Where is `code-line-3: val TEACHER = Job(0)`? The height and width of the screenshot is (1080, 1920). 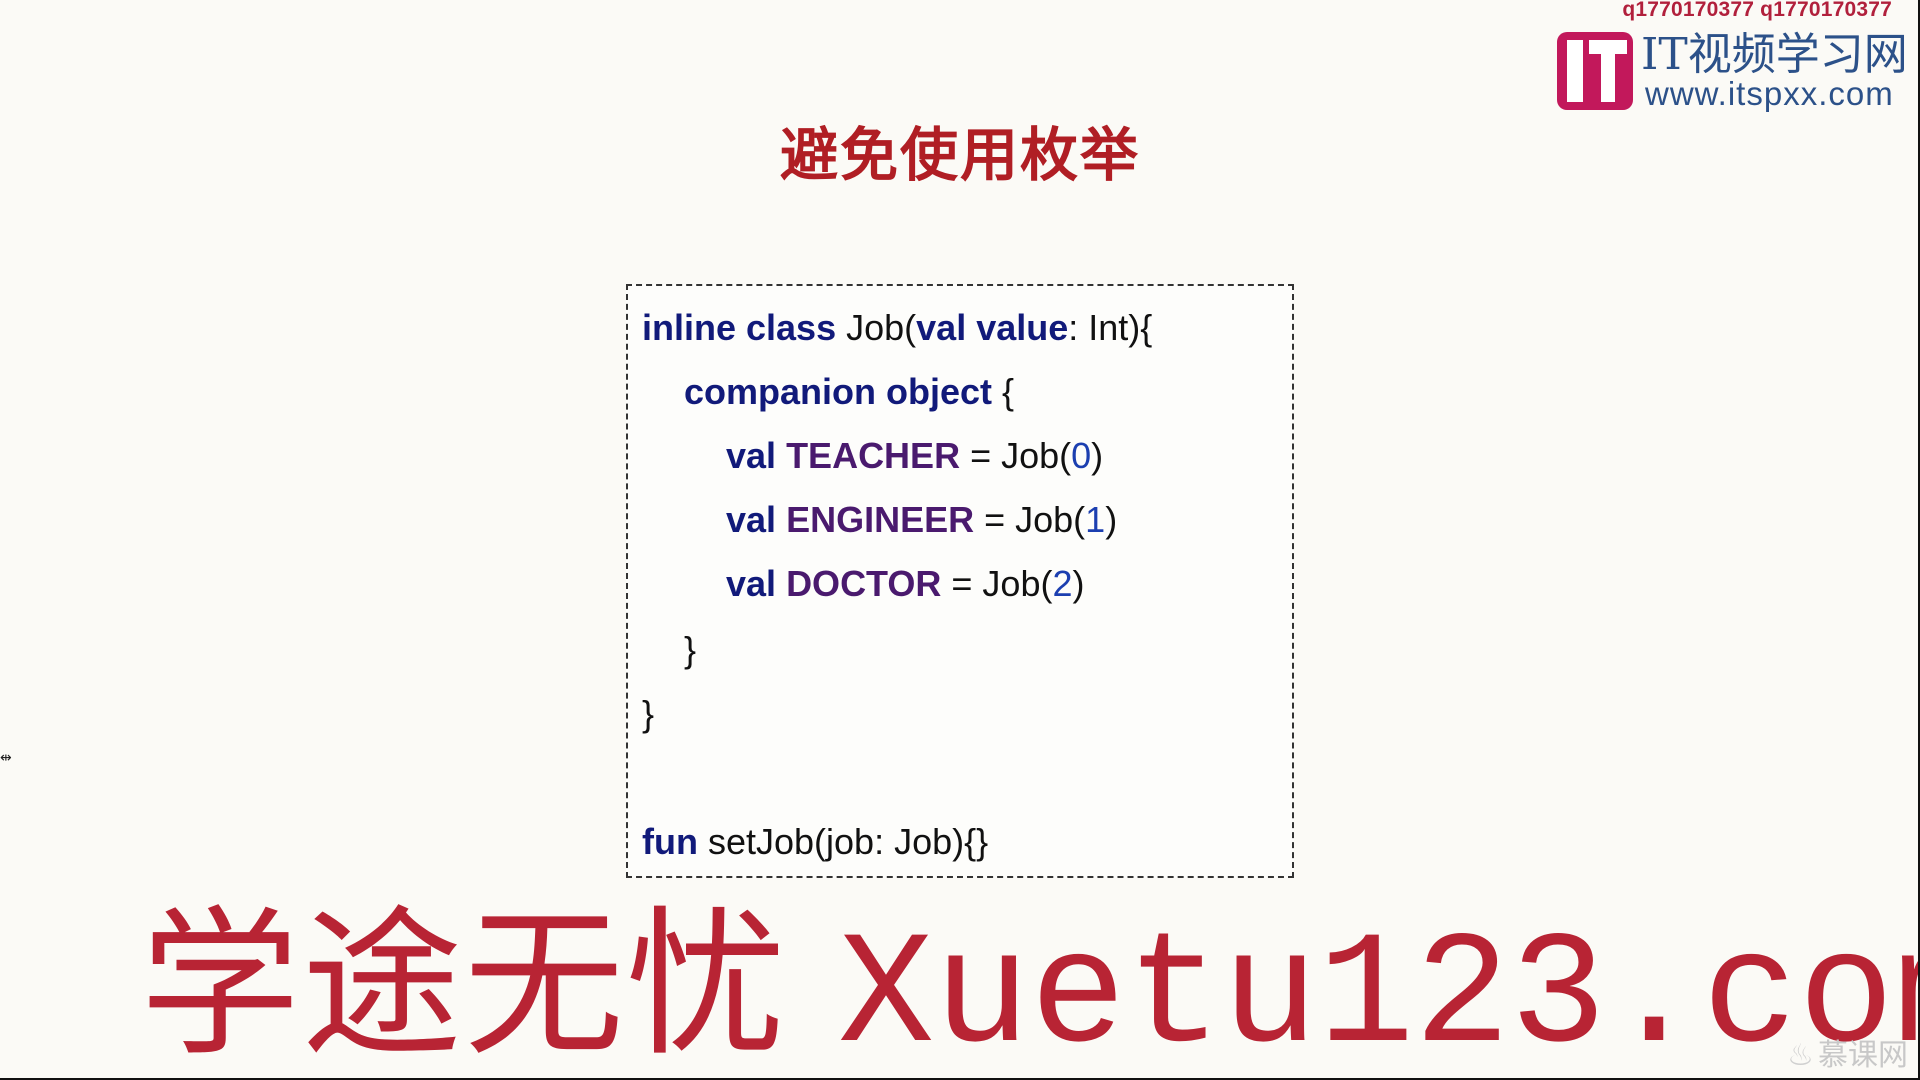
code-line-3: val TEACHER = Job(0) is located at coordinates (914, 456).